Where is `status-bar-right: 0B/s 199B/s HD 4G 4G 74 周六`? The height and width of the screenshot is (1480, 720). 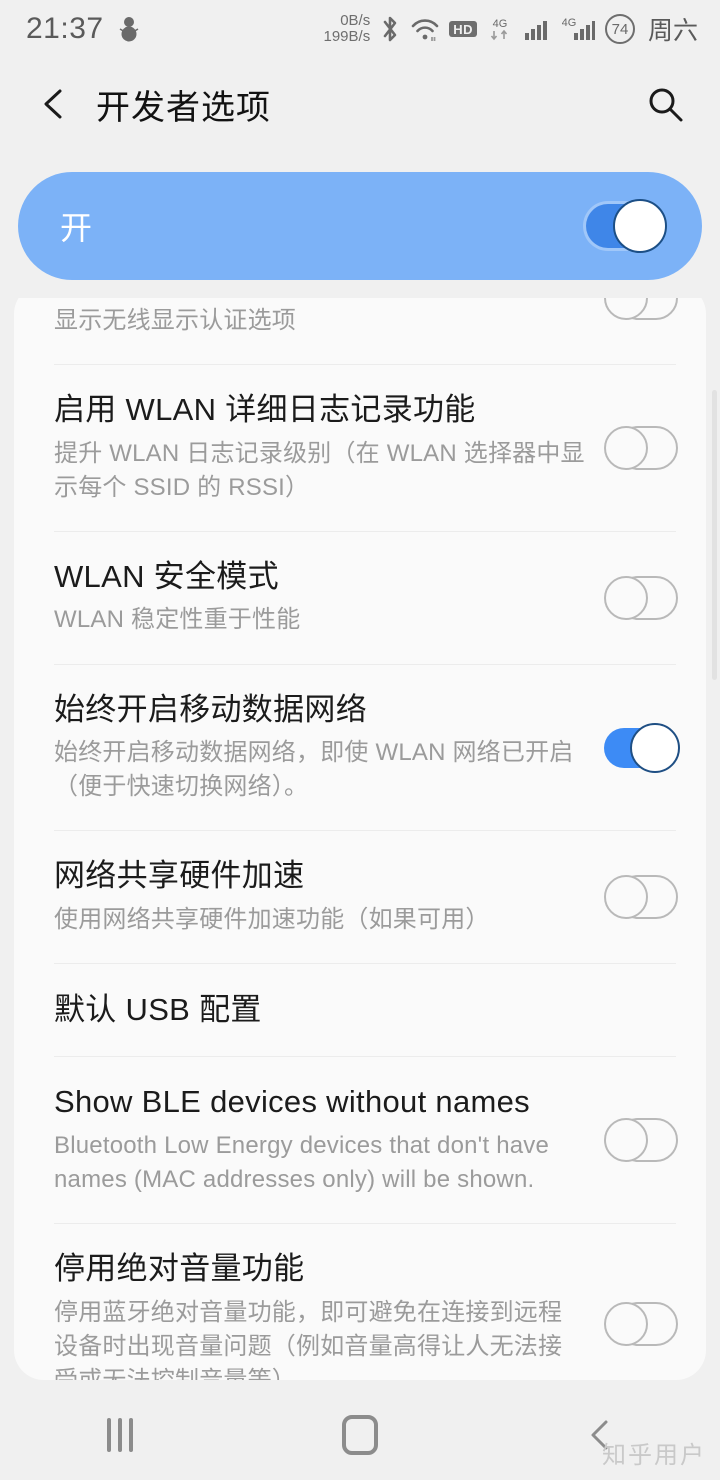
status-bar-right: 0B/s 199B/s HD 4G 4G 74 周六 is located at coordinates (511, 29).